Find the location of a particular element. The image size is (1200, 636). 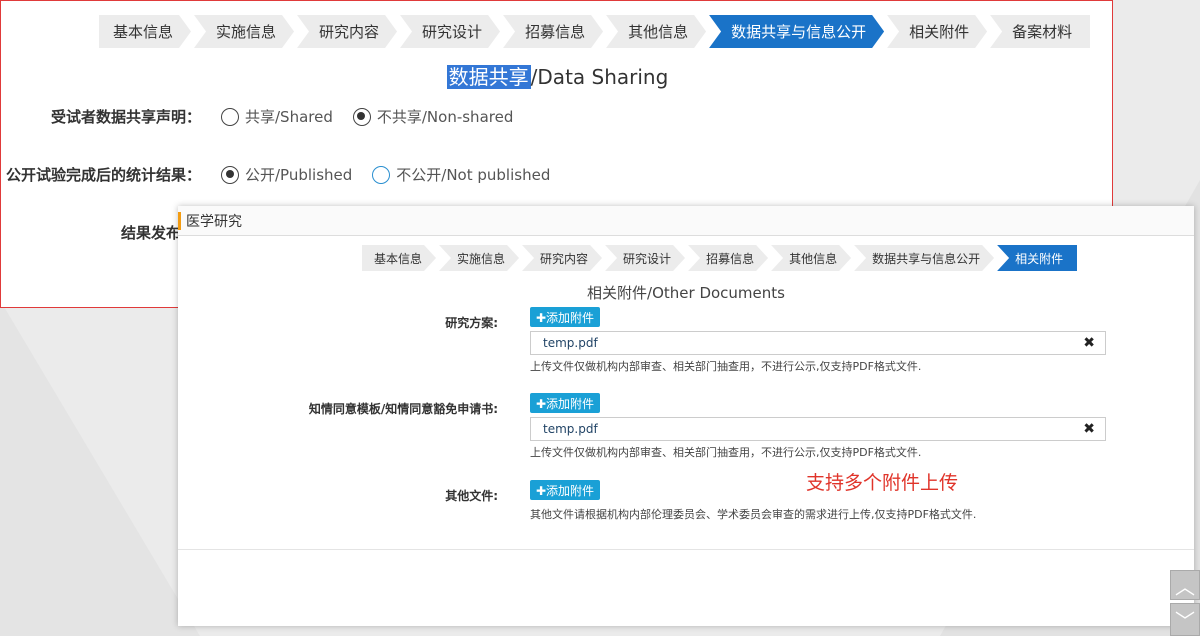

radio-label: 公开/Published is located at coordinates (299, 175).